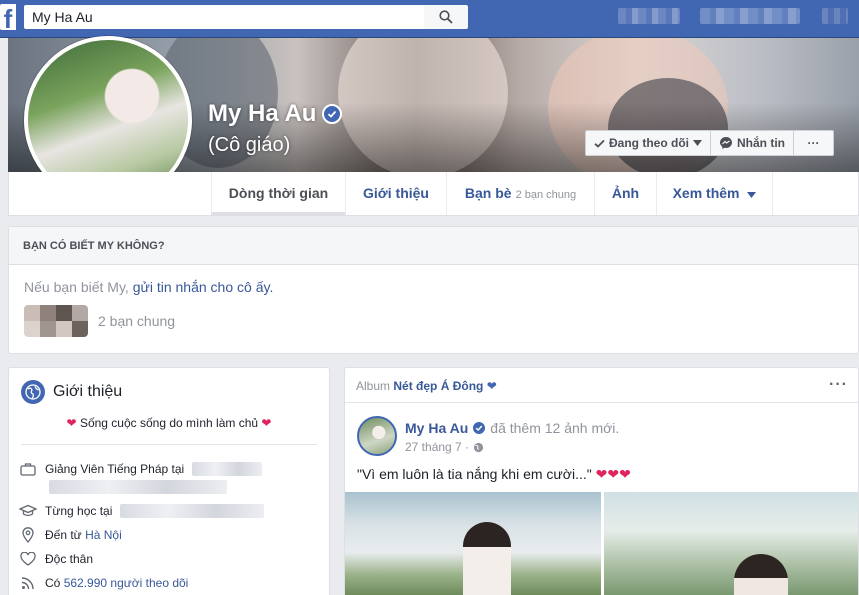 This screenshot has width=859, height=595. I want to click on education-row: Từng học tại, so click(142, 511).